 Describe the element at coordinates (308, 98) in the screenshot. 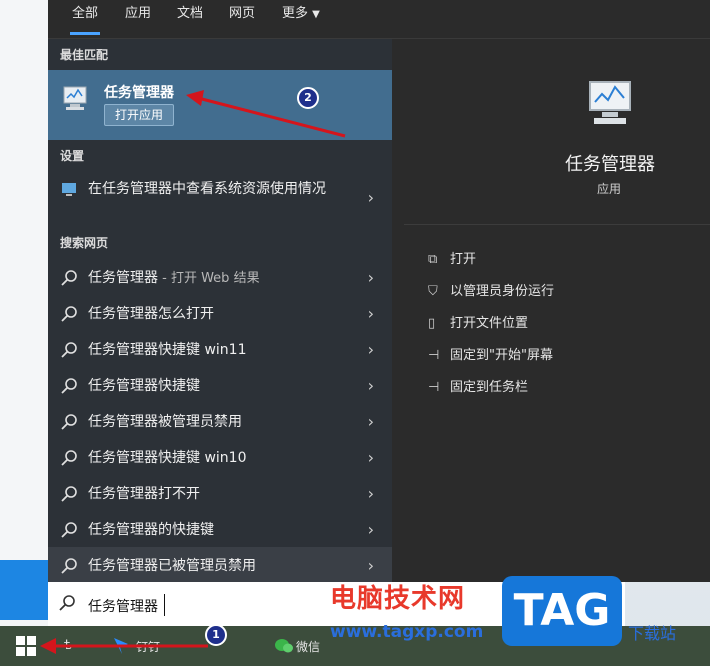

I see `annotation-badge-2: 2` at that location.